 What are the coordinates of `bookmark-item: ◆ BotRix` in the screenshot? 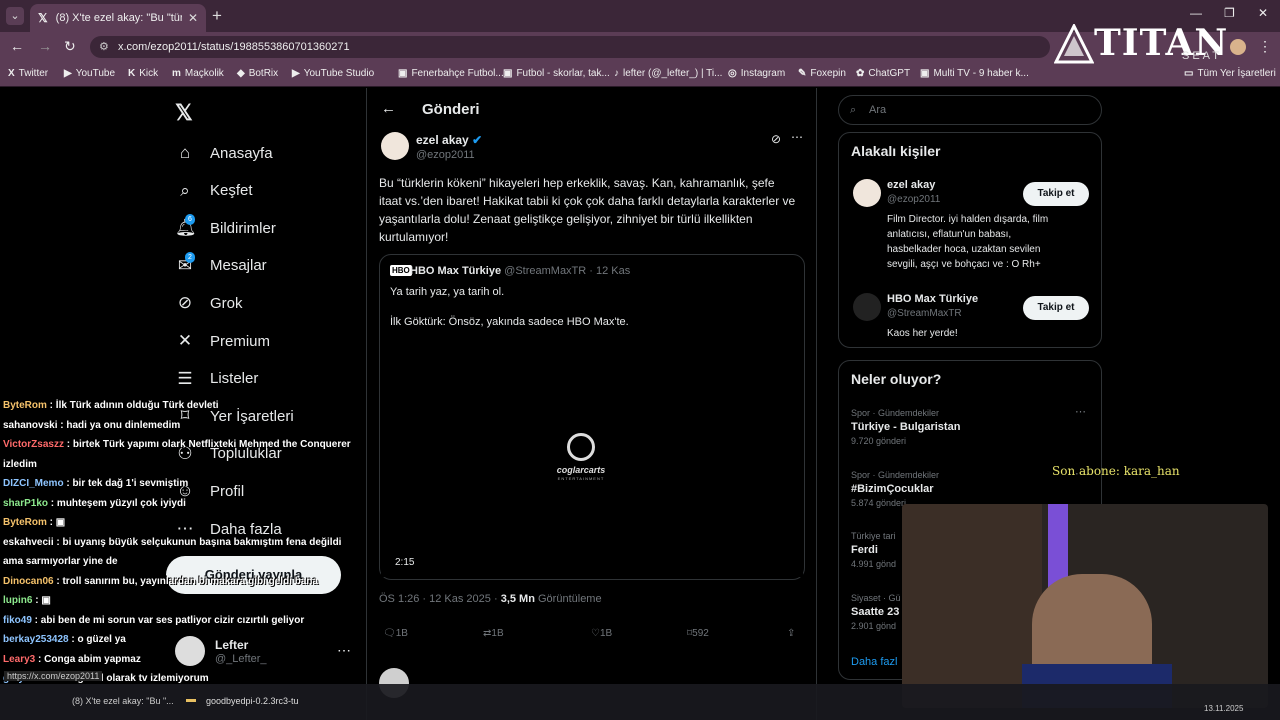 It's located at (257, 73).